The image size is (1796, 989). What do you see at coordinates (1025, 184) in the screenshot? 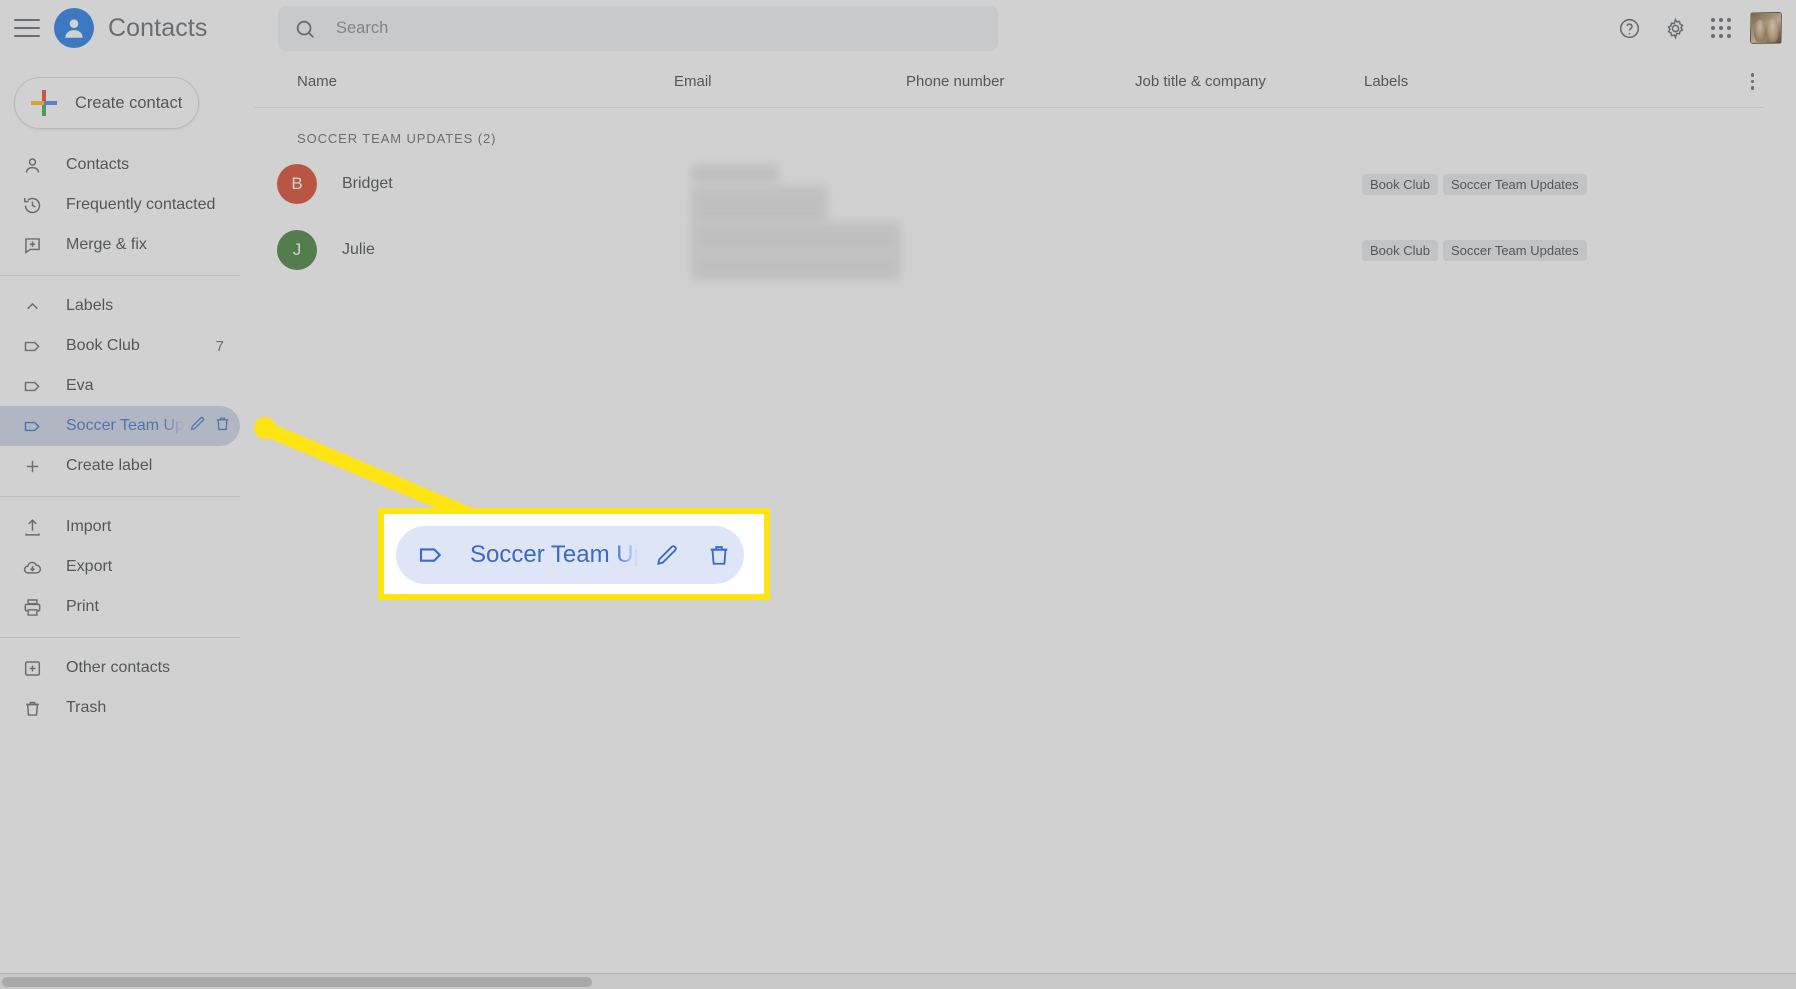
I see `table-row: B Bridget Book Club Soccer Team Updates` at bounding box center [1025, 184].